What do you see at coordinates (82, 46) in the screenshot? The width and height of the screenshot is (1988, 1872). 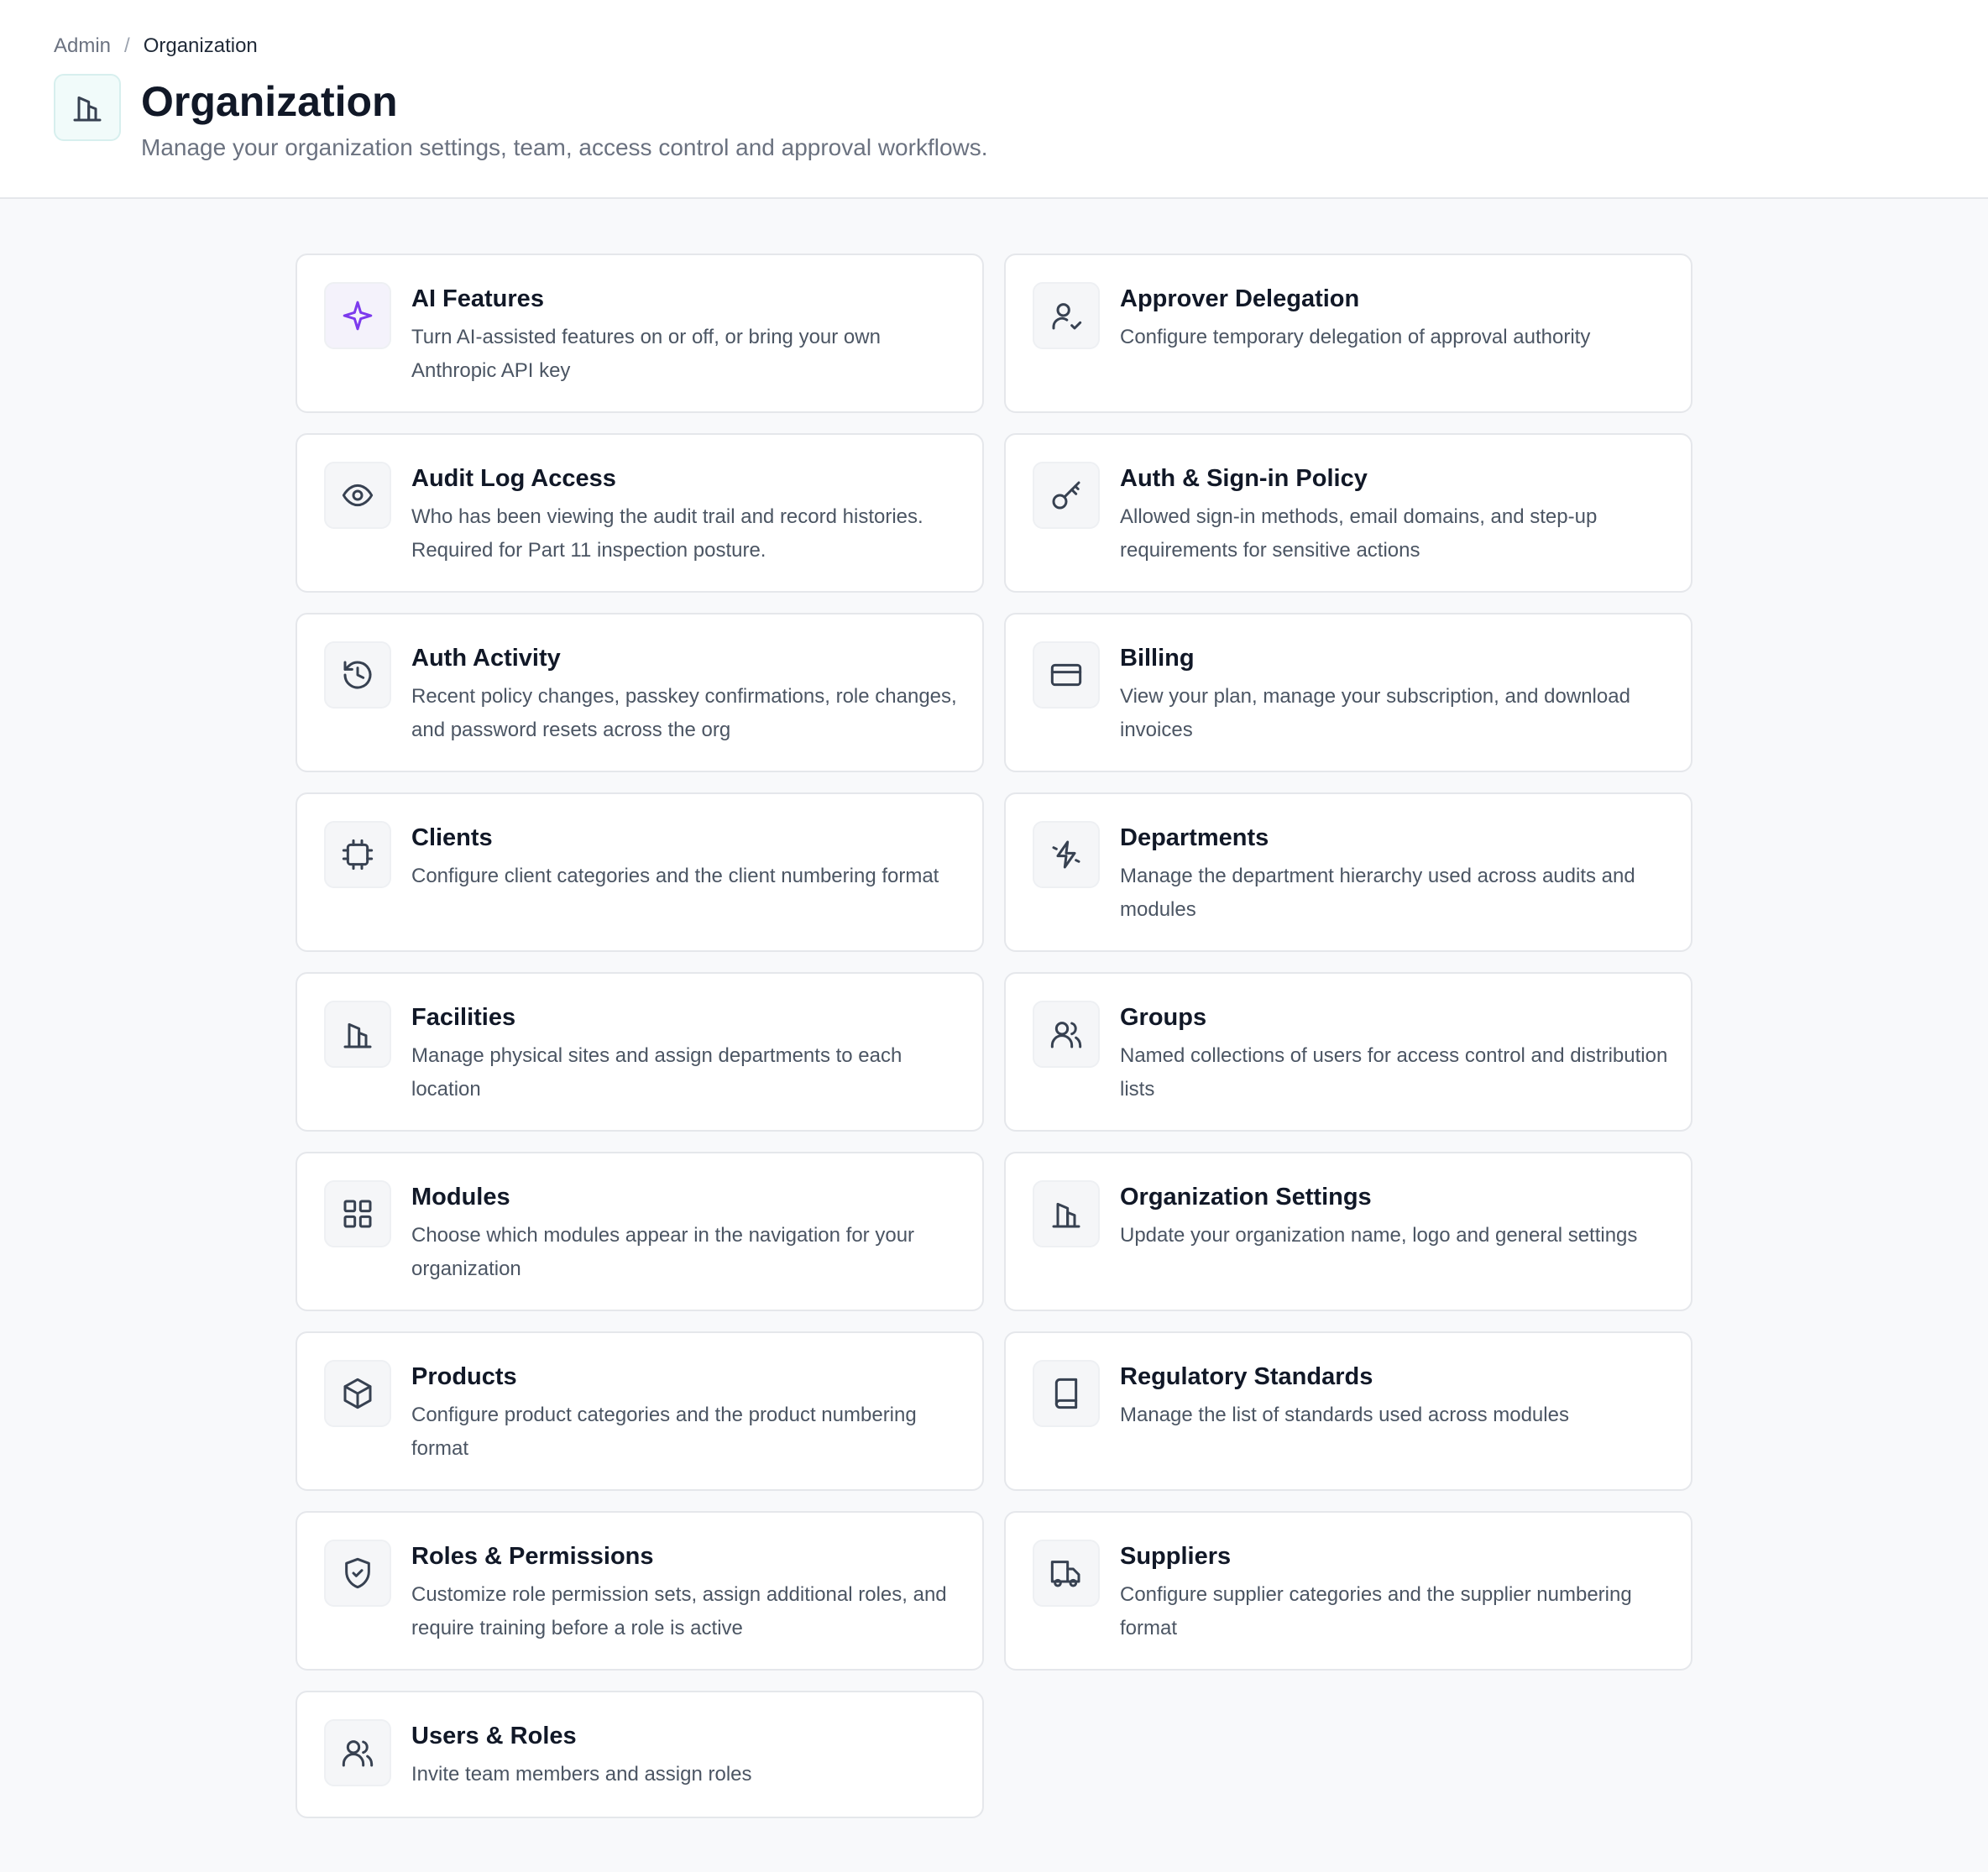 I see `breadcrumb-admin-link: Admin` at bounding box center [82, 46].